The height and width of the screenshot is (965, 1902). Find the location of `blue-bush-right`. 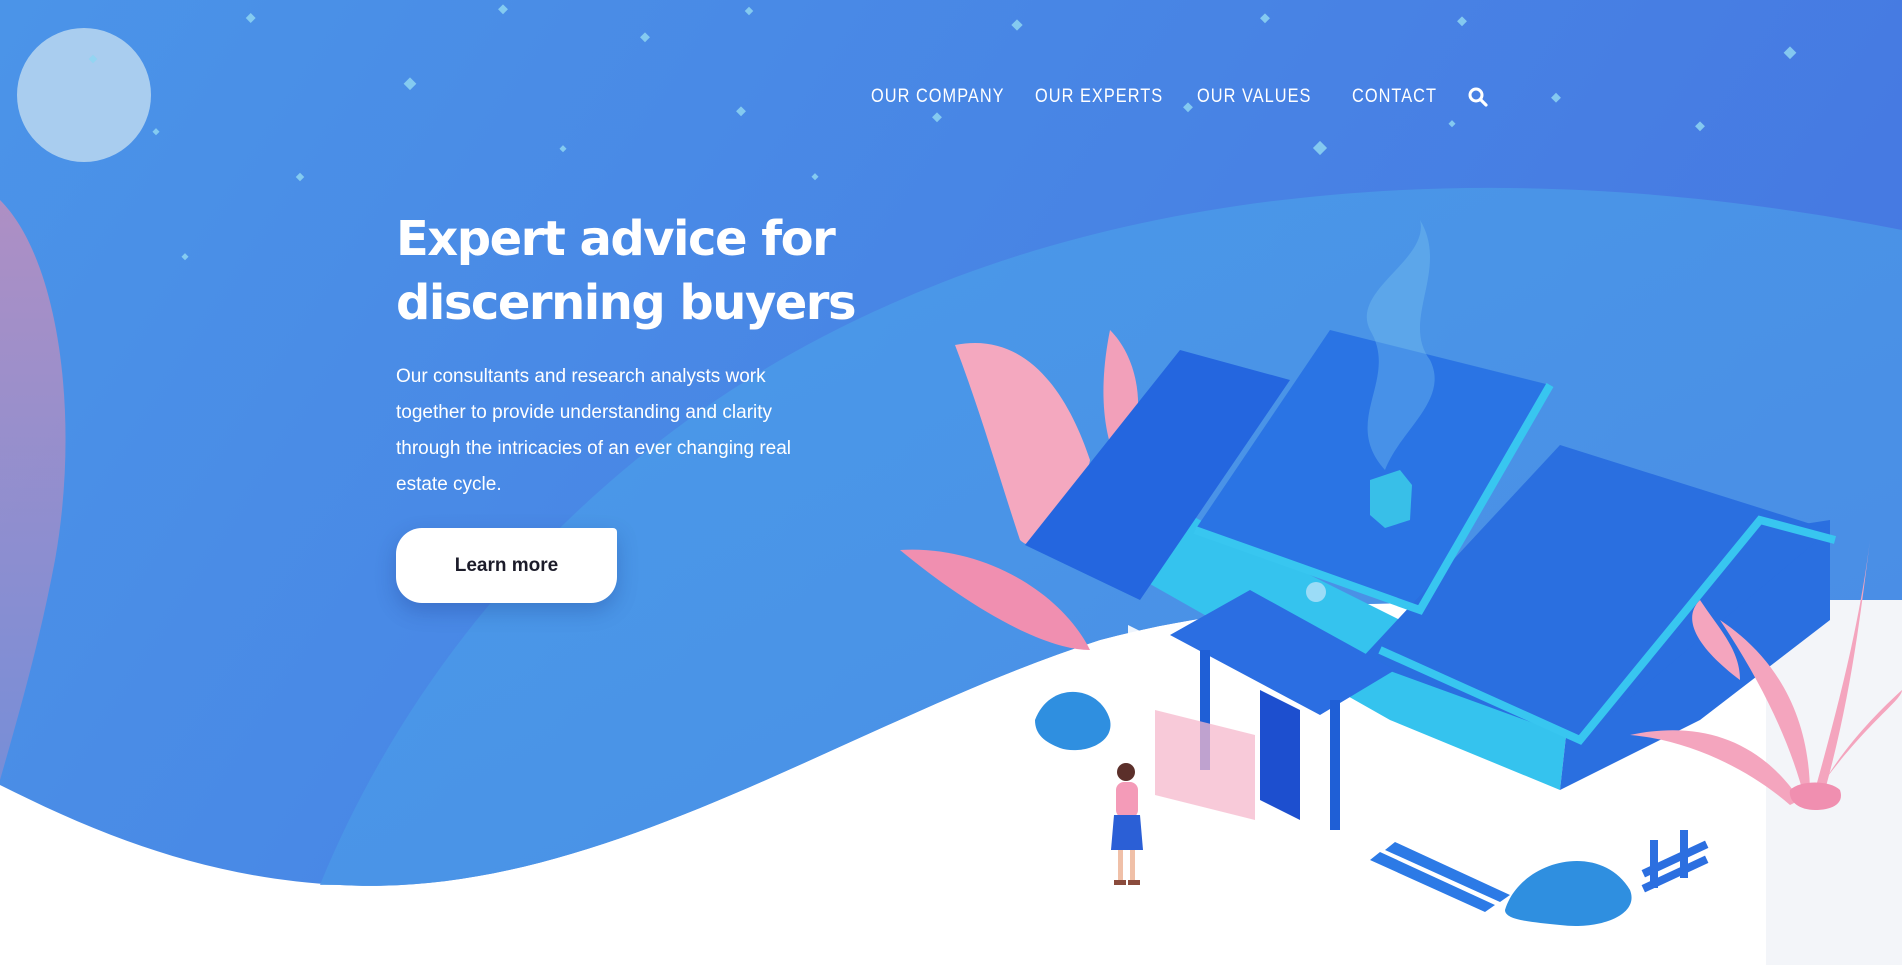

blue-bush-right is located at coordinates (1568, 893).